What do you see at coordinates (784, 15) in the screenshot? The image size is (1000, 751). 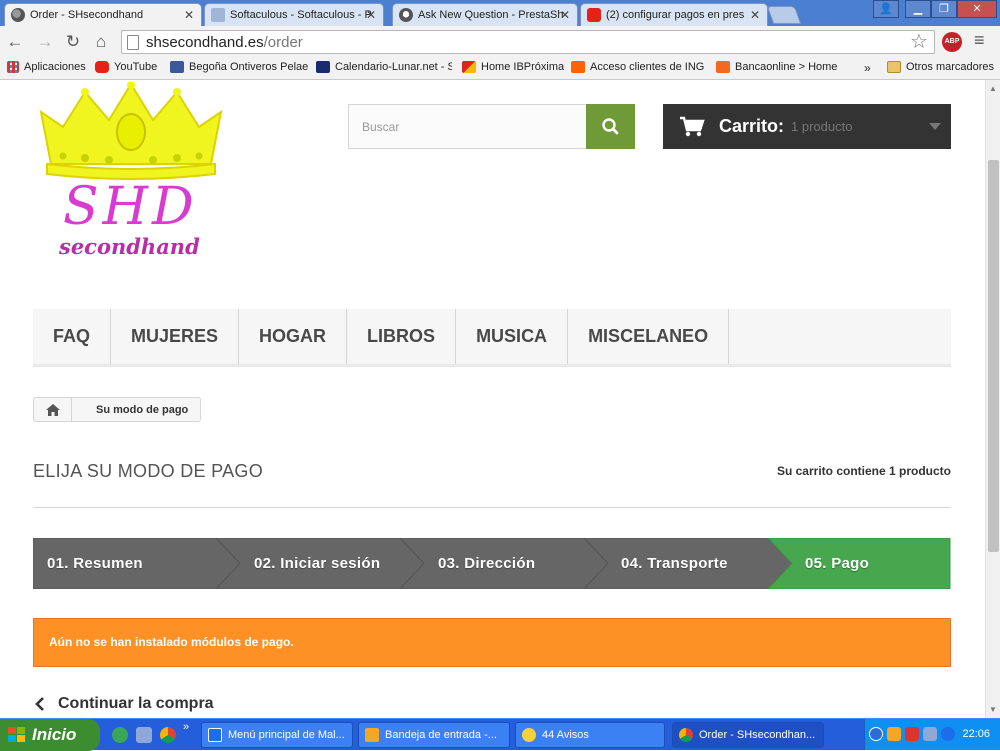 I see `new-tab-button` at bounding box center [784, 15].